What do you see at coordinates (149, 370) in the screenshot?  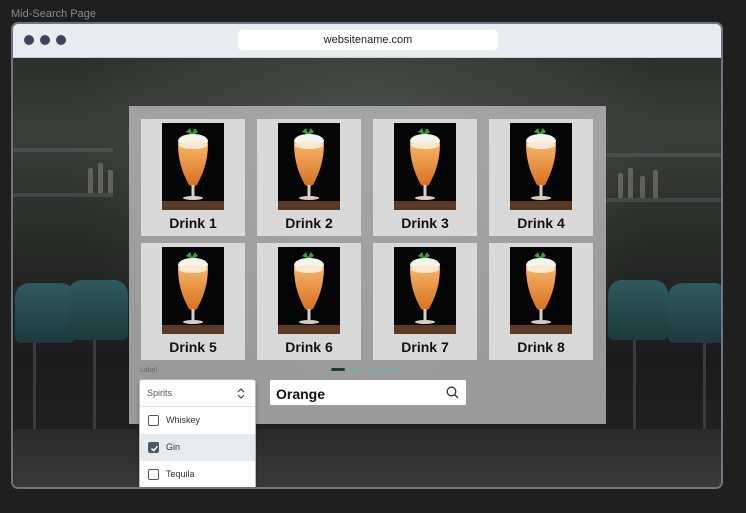 I see `filter-label: Label` at bounding box center [149, 370].